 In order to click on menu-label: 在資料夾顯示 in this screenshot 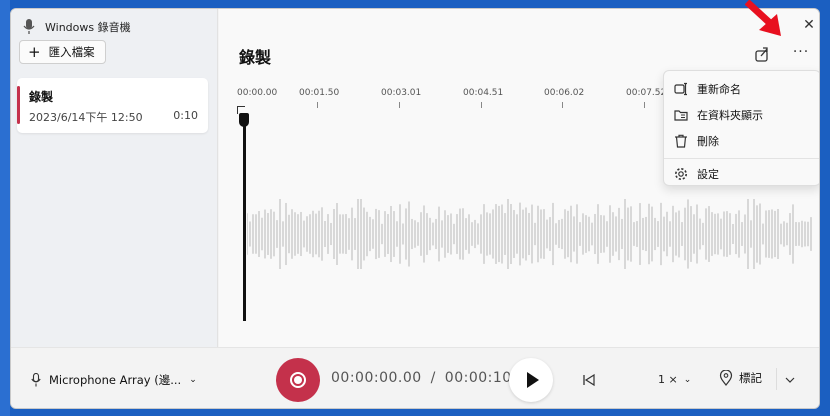, I will do `click(730, 115)`.